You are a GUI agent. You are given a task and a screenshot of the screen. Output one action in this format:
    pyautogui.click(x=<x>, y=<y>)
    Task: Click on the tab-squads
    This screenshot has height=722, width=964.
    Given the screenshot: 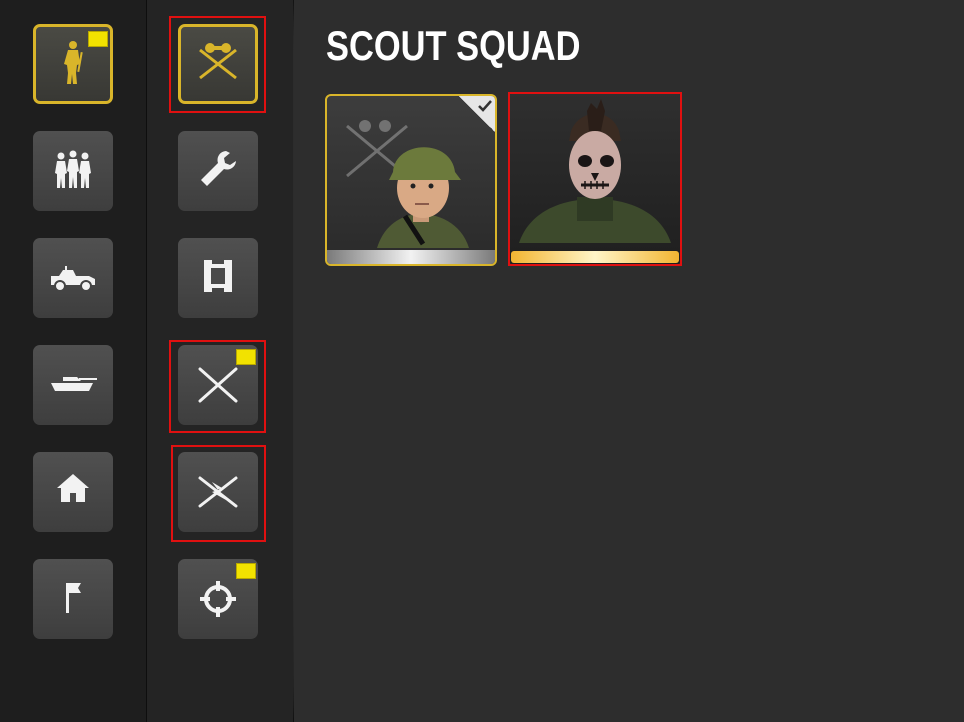 What is the action you would take?
    pyautogui.click(x=73, y=171)
    